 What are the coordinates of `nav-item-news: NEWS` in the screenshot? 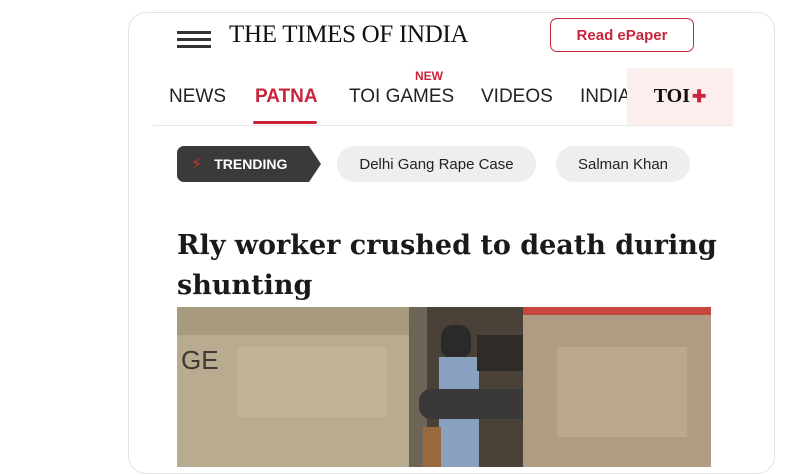 It's located at (197, 96).